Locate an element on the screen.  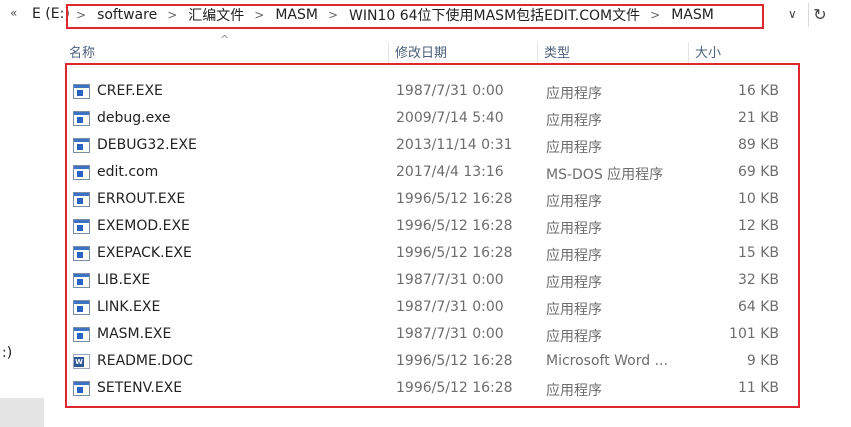
file-size: 64 KB is located at coordinates (758, 307).